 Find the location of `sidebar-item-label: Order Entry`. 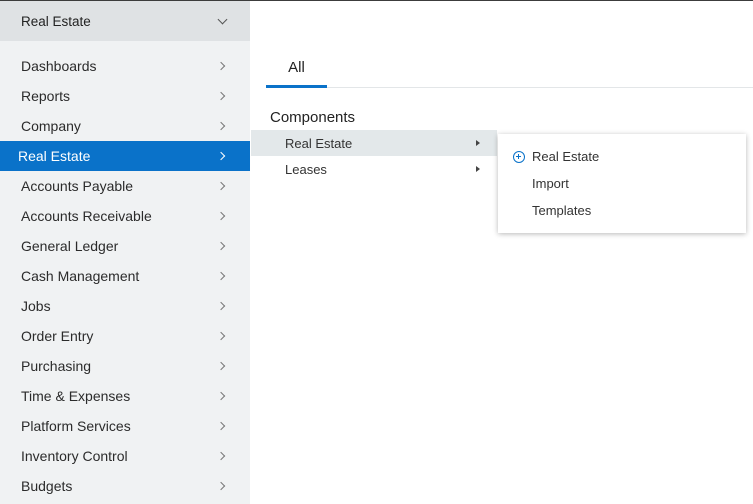

sidebar-item-label: Order Entry is located at coordinates (57, 336).